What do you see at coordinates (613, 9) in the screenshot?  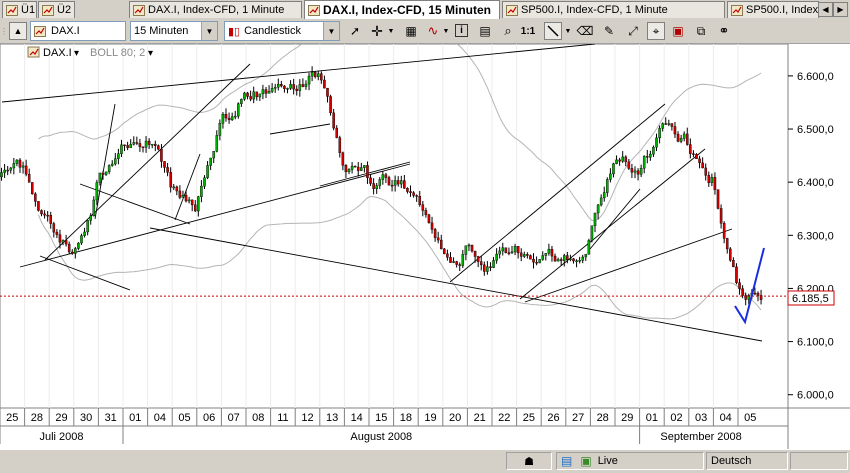 I see `tab-sp500-1-minute: SP500.I, Index-CFD, 1 Minute` at bounding box center [613, 9].